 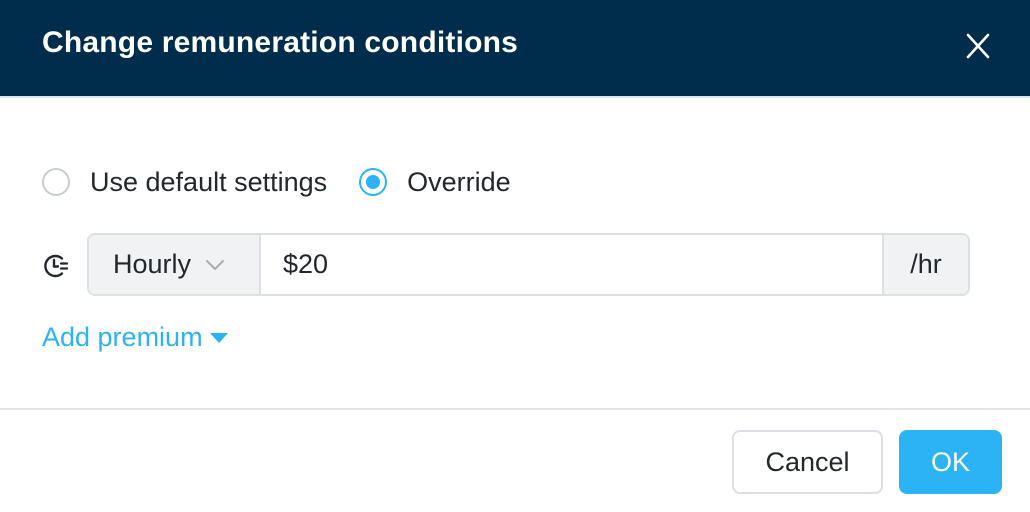 I want to click on rate-input-group: Hourly /hr, so click(x=528, y=264).